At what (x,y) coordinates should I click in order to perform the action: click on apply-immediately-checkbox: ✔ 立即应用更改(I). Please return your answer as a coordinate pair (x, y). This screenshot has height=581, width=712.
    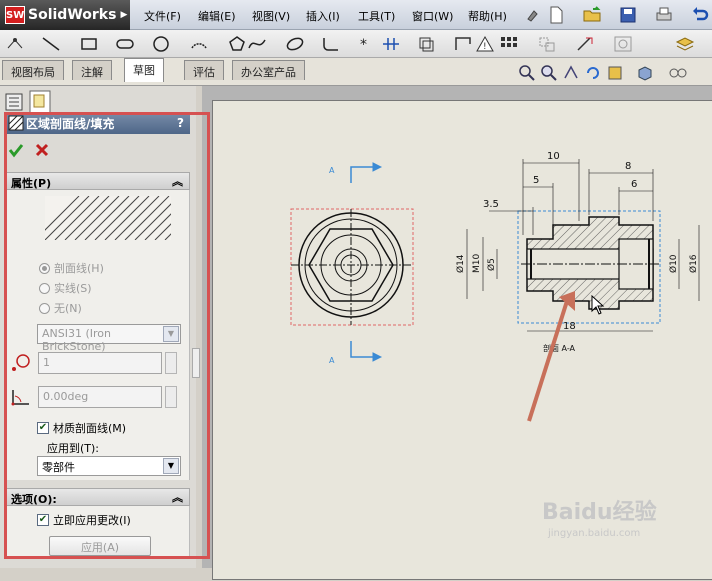
    Looking at the image, I should click on (84, 520).